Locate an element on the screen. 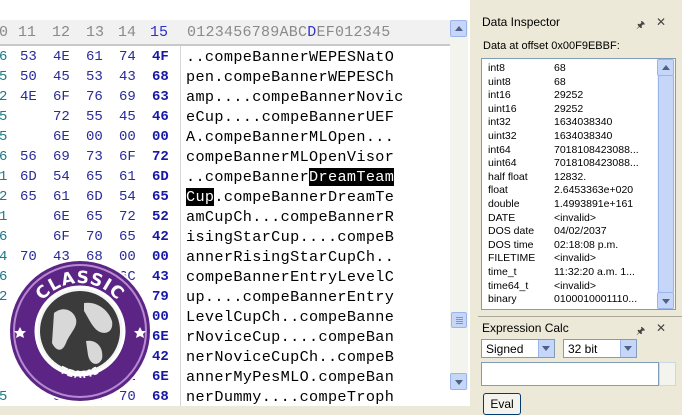 The image size is (682, 415). ascii-text: amCupCh...compeBannerR is located at coordinates (290, 217).